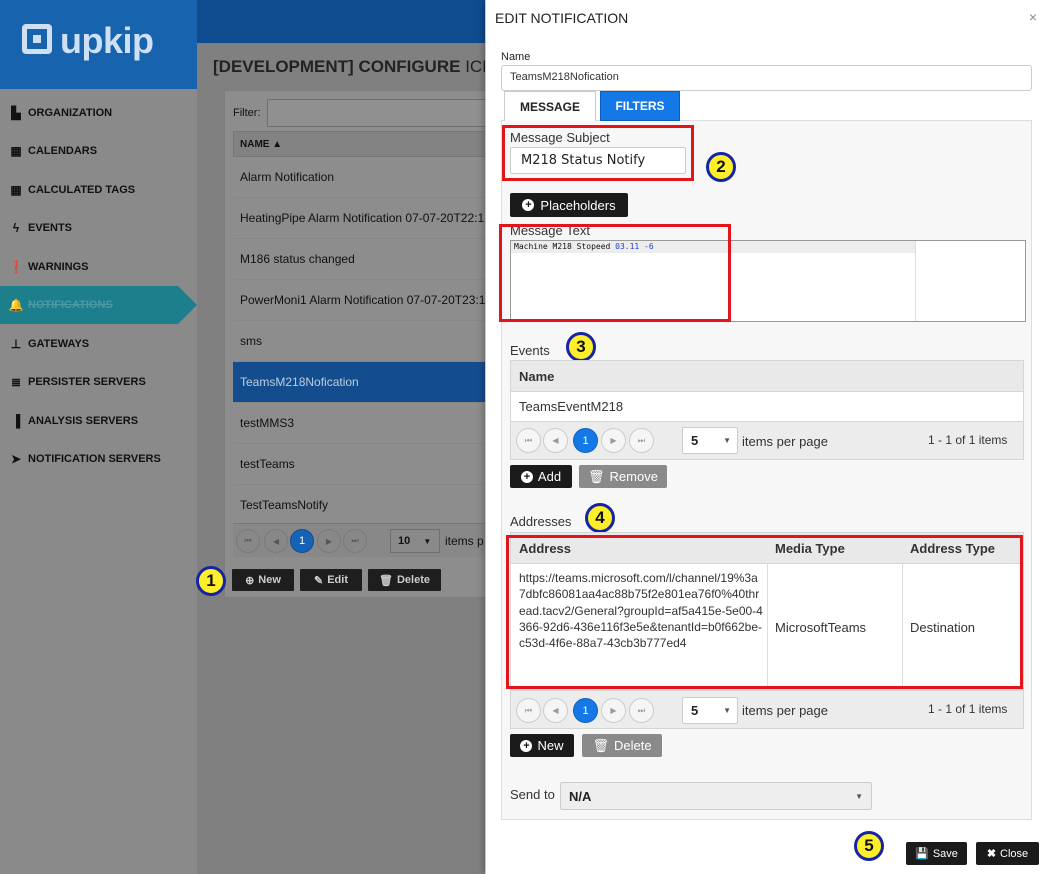 Image resolution: width=1049 pixels, height=874 pixels. I want to click on sidebar-item-warnings: ❗ WARNINGS, so click(98, 267).